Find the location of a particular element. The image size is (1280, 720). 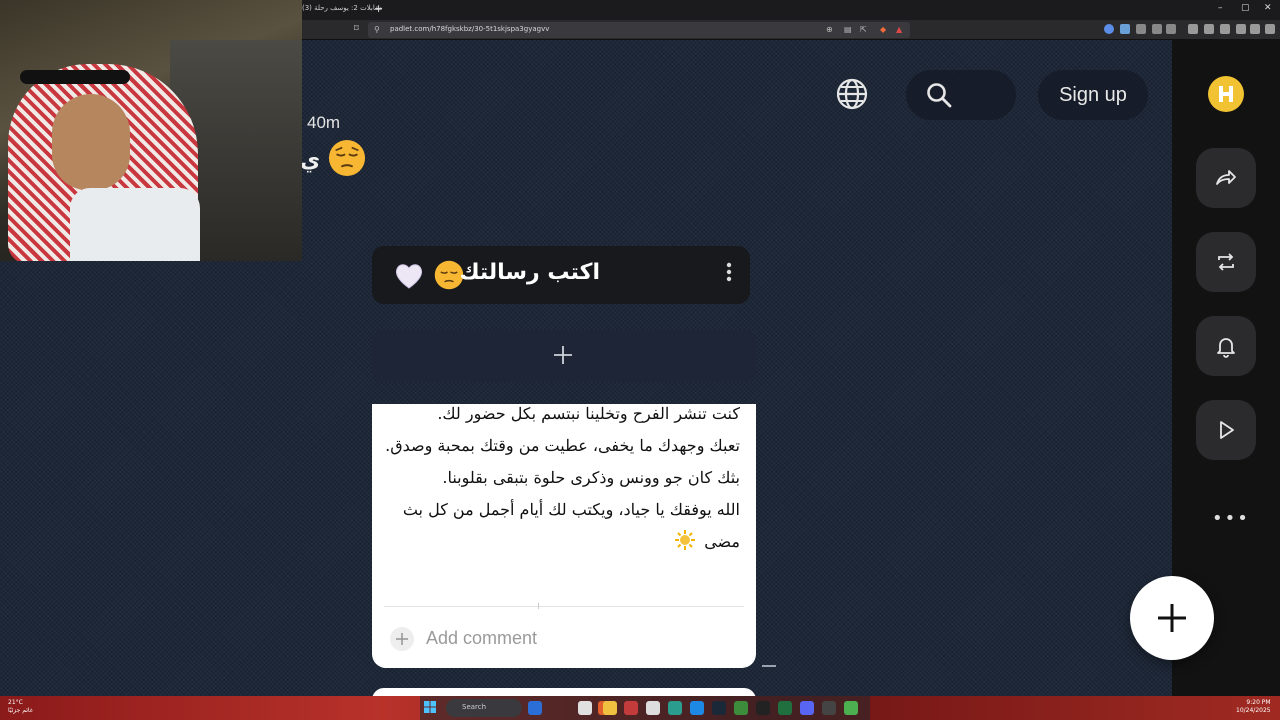

avatar is located at coordinates (1226, 94).